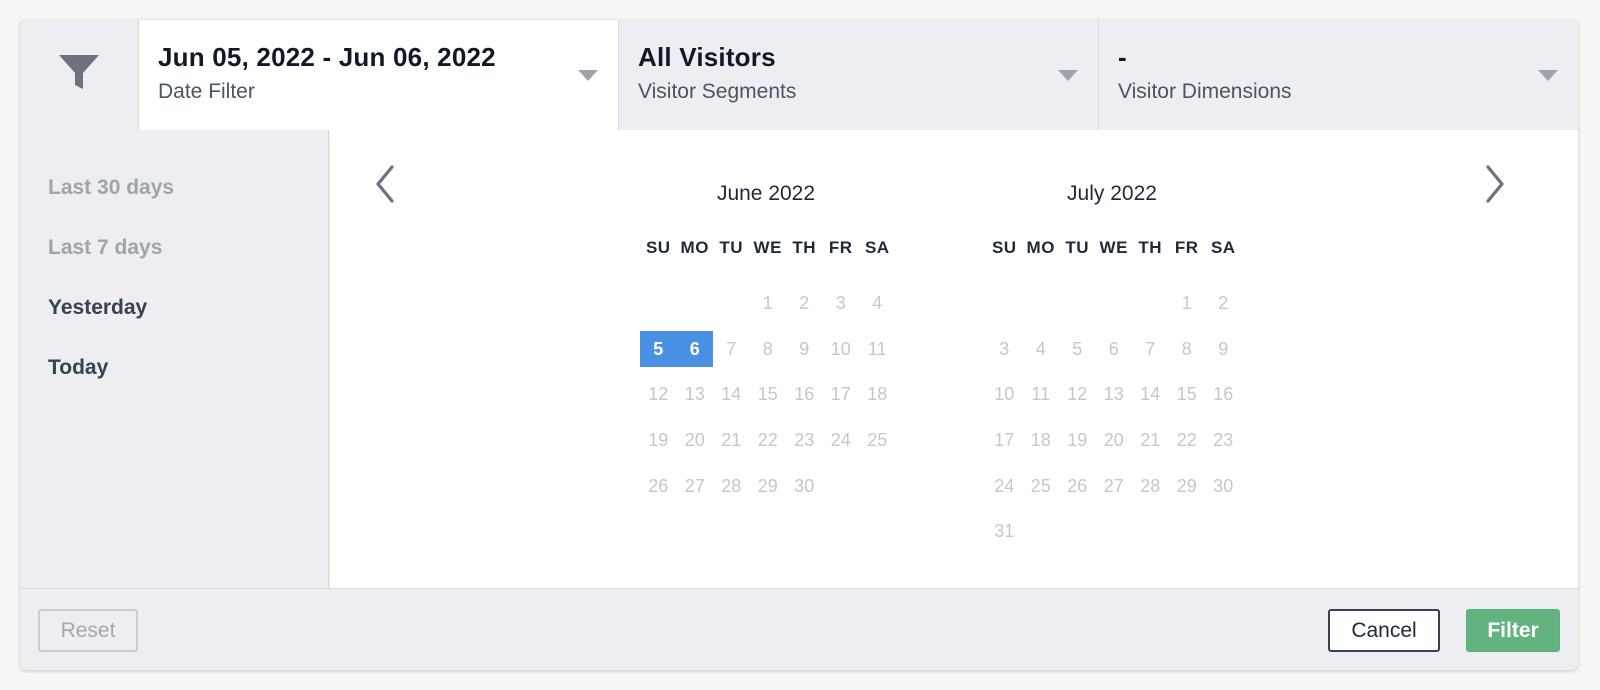 The image size is (1600, 690). I want to click on calendar-week: 12, so click(1116, 303).